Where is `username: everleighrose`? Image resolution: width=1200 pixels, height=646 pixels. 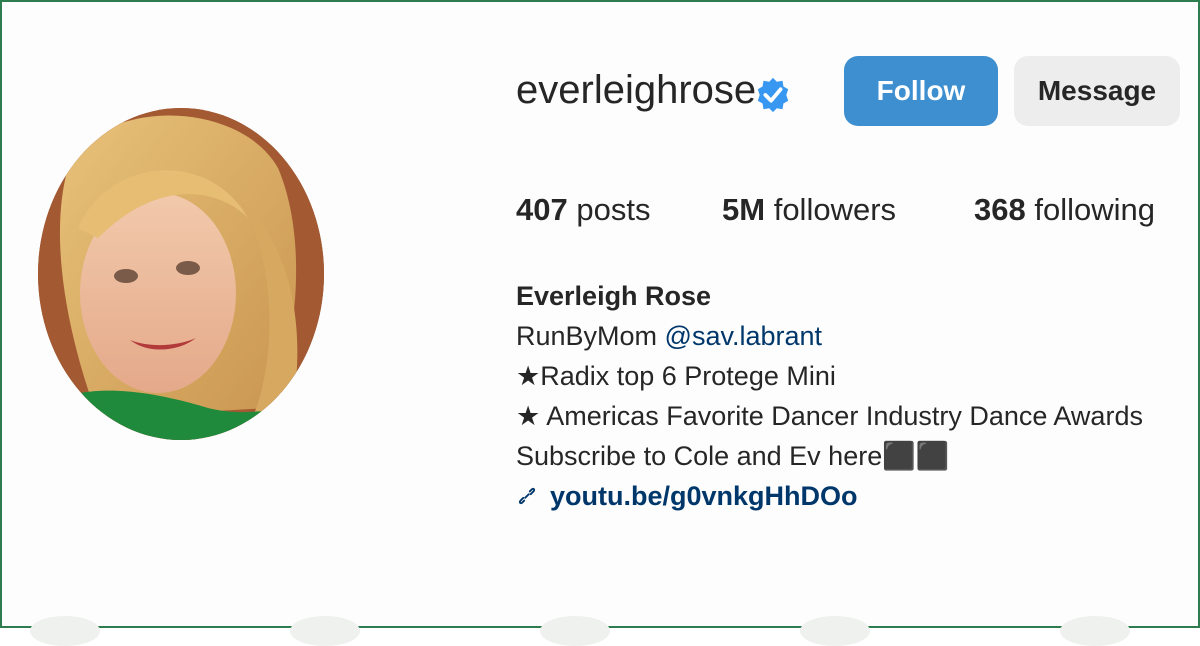
username: everleighrose is located at coordinates (636, 90).